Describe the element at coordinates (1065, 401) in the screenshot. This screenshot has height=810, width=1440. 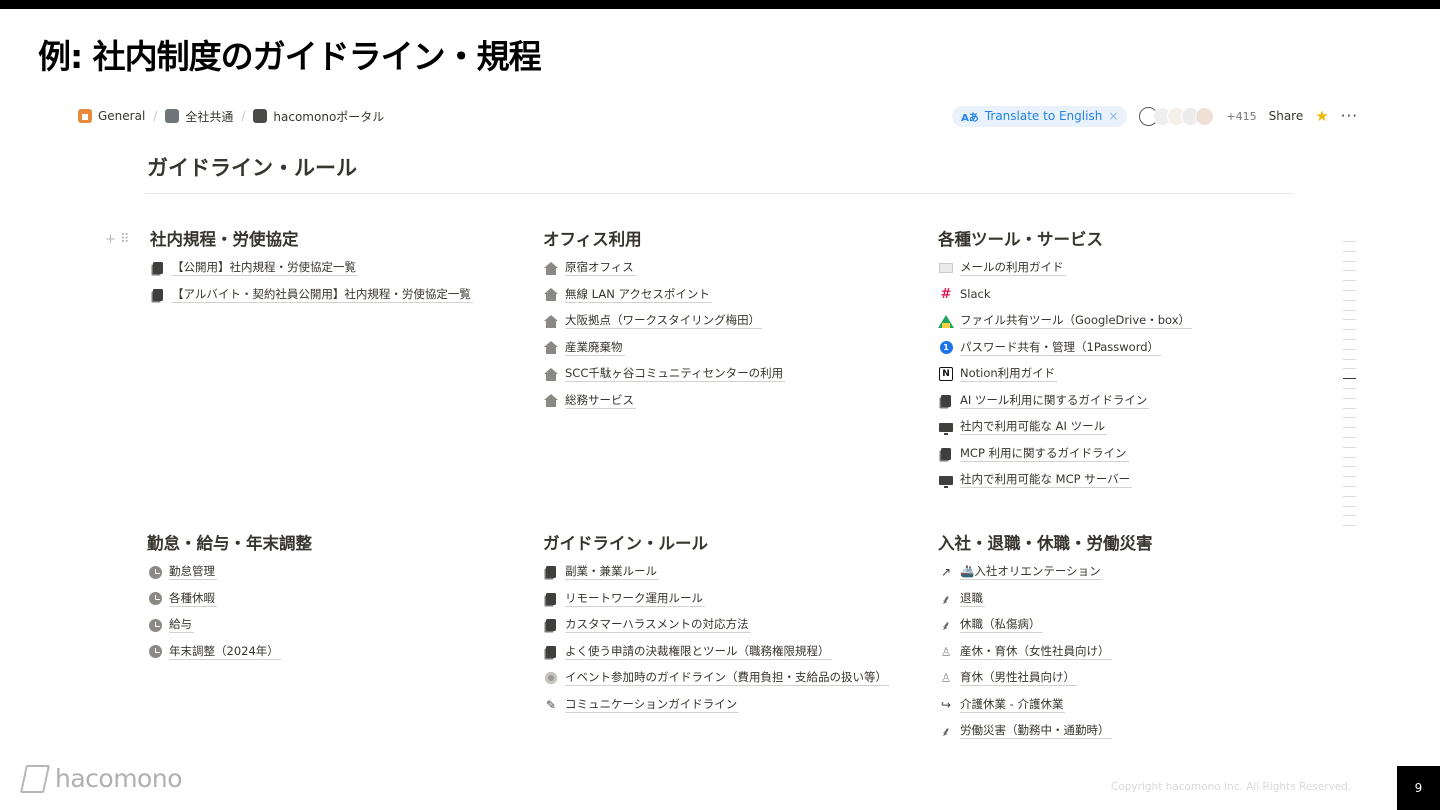
I see `list-item: AI ツール利用に関するガイドライン` at that location.